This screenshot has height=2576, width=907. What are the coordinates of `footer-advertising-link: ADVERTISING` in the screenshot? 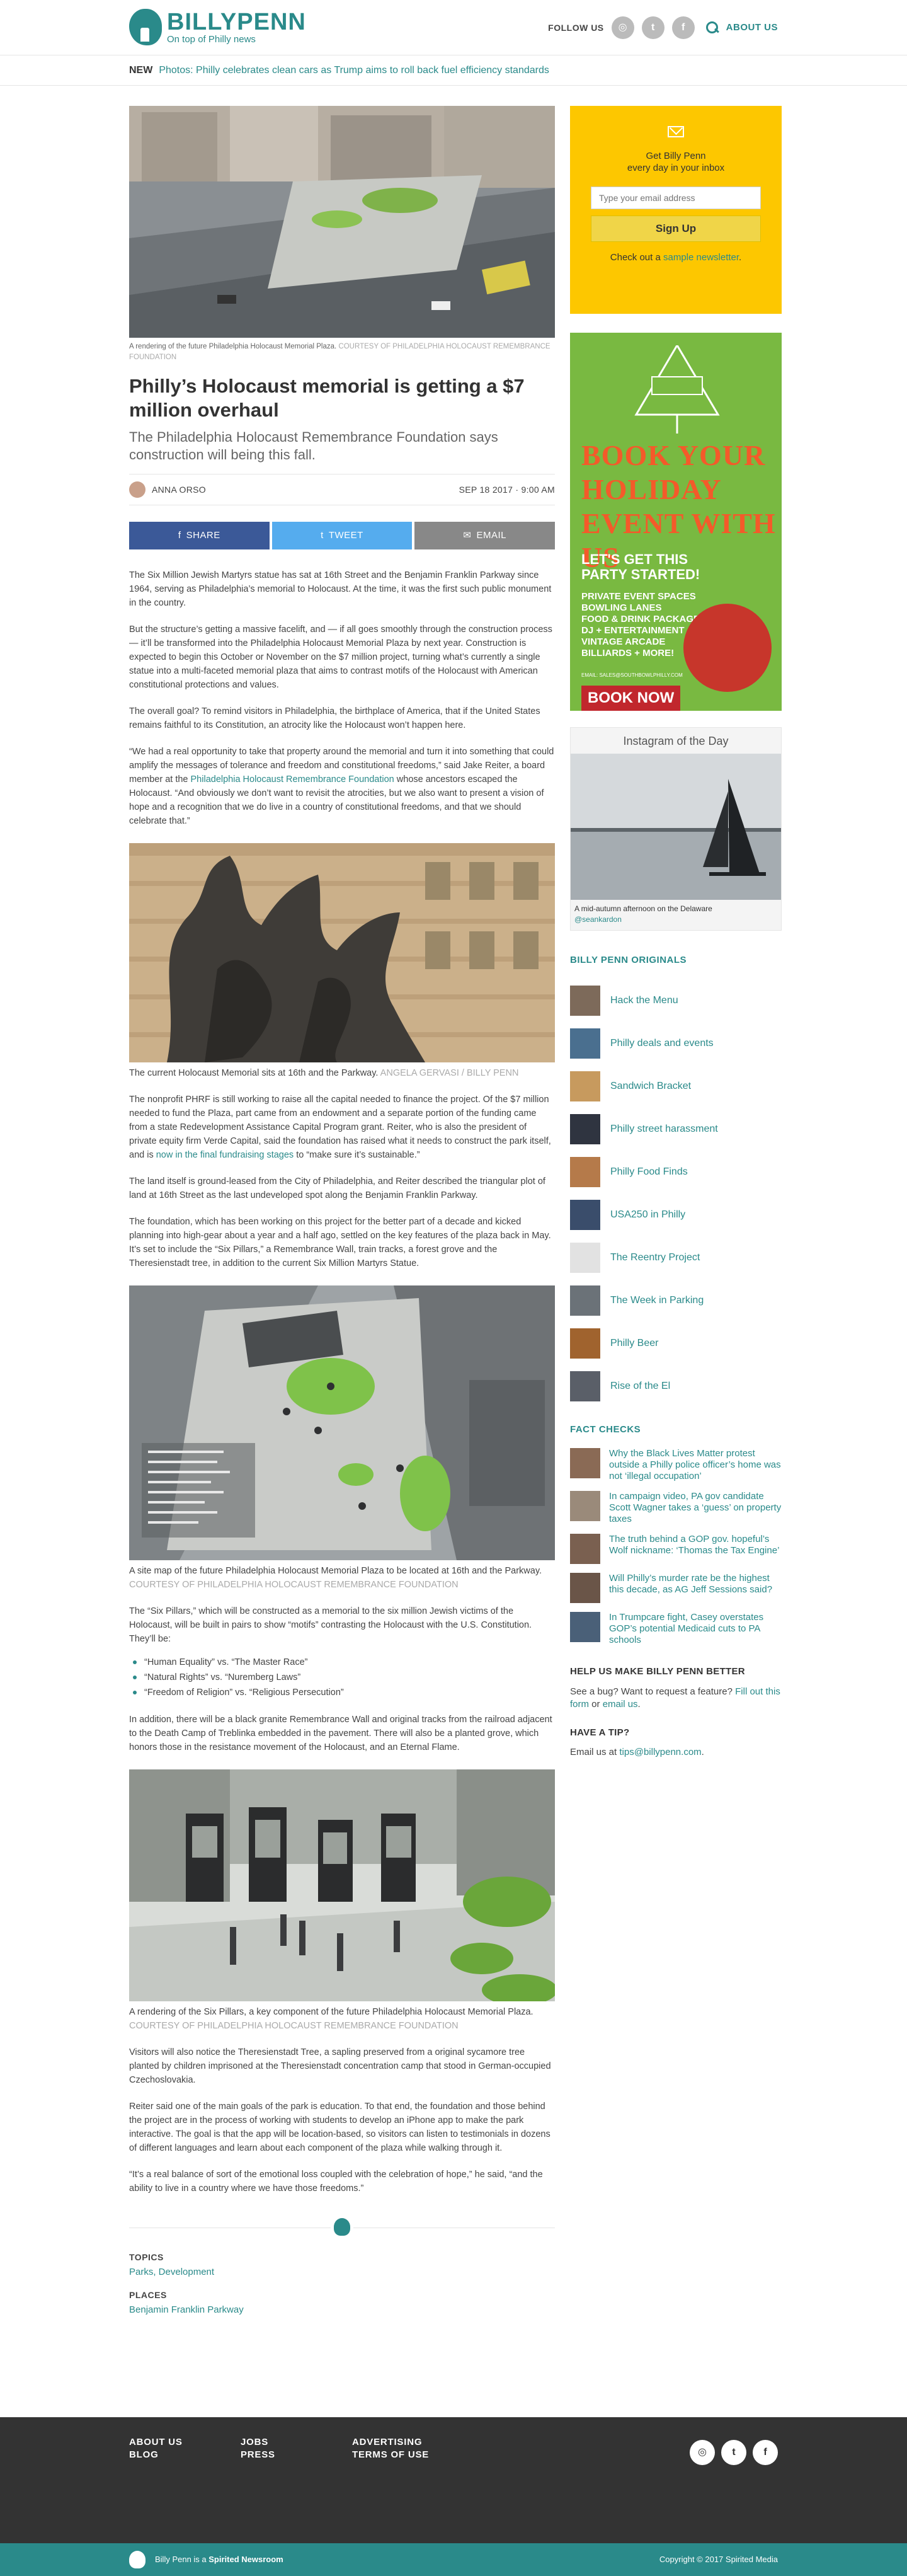 It's located at (408, 2442).